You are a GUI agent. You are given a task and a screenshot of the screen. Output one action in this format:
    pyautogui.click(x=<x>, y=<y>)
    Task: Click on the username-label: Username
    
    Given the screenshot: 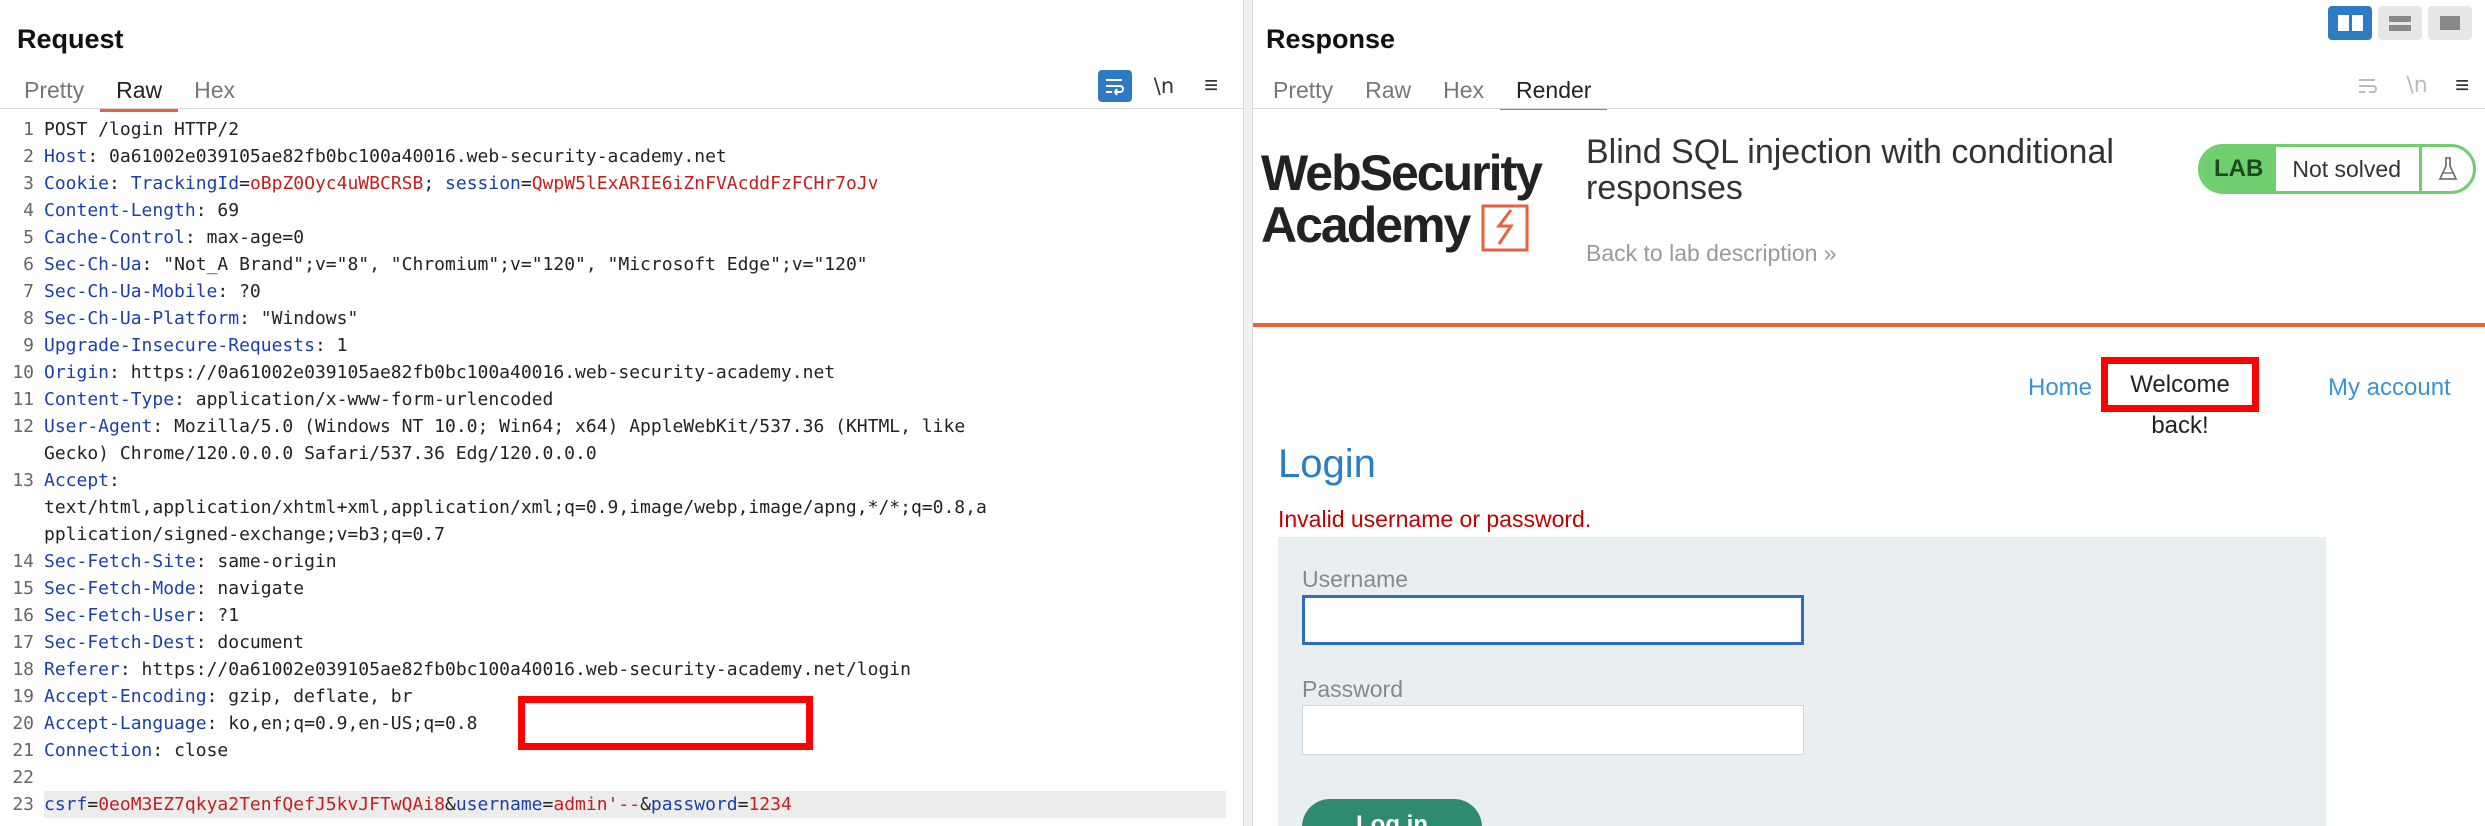 What is the action you would take?
    pyautogui.click(x=1355, y=579)
    